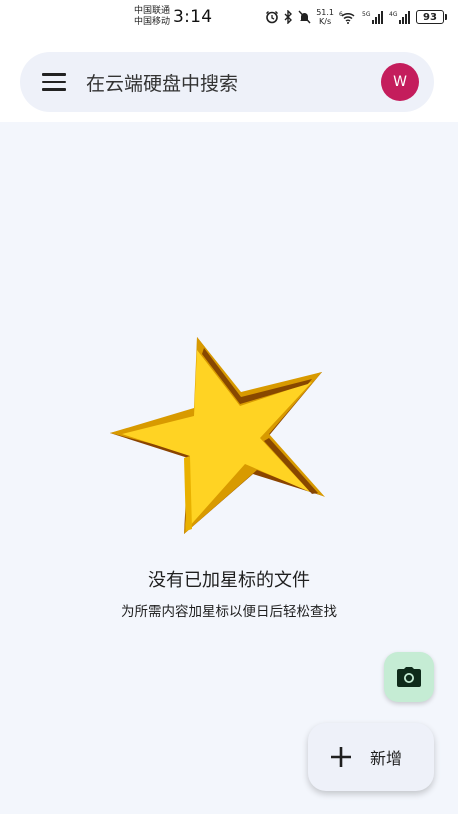  Describe the element at coordinates (152, 22) in the screenshot. I see `carrier-2: 中国移动` at that location.